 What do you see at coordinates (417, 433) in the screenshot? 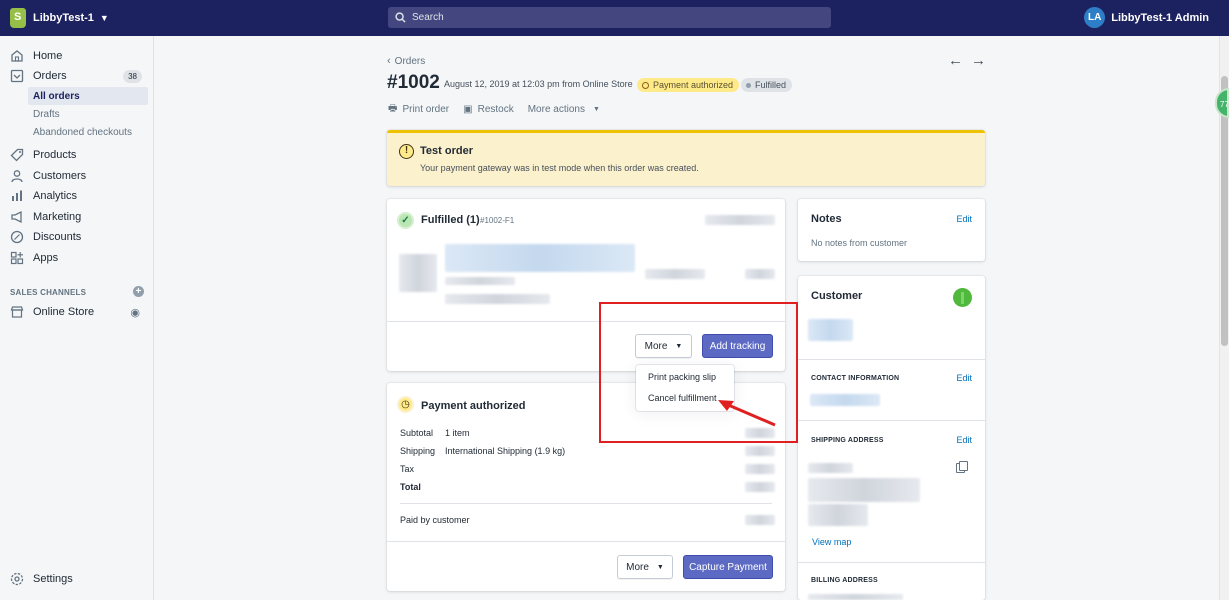
I see `subtotal-label: Subtotal` at bounding box center [417, 433].